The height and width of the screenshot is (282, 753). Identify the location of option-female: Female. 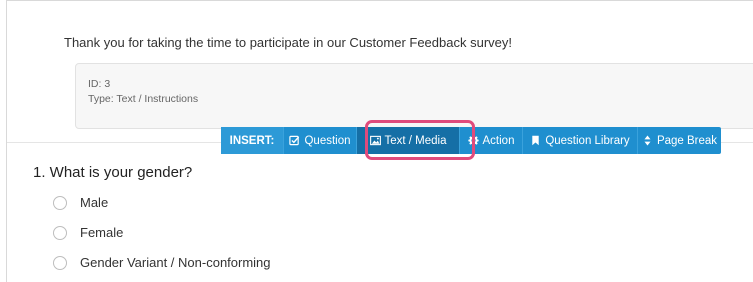
(88, 232).